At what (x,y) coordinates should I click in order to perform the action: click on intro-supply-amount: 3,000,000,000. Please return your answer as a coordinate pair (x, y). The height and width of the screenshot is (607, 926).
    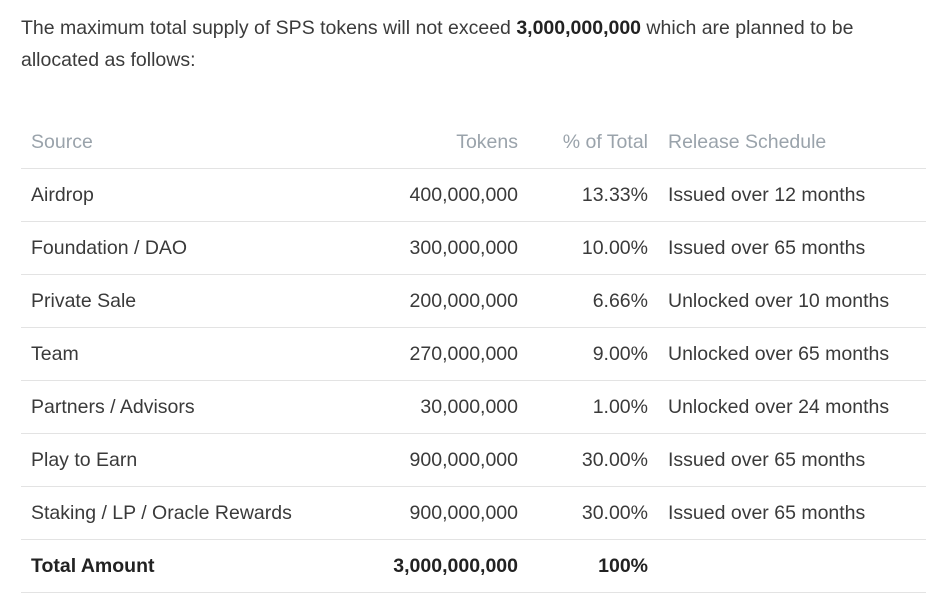
    Looking at the image, I should click on (579, 28).